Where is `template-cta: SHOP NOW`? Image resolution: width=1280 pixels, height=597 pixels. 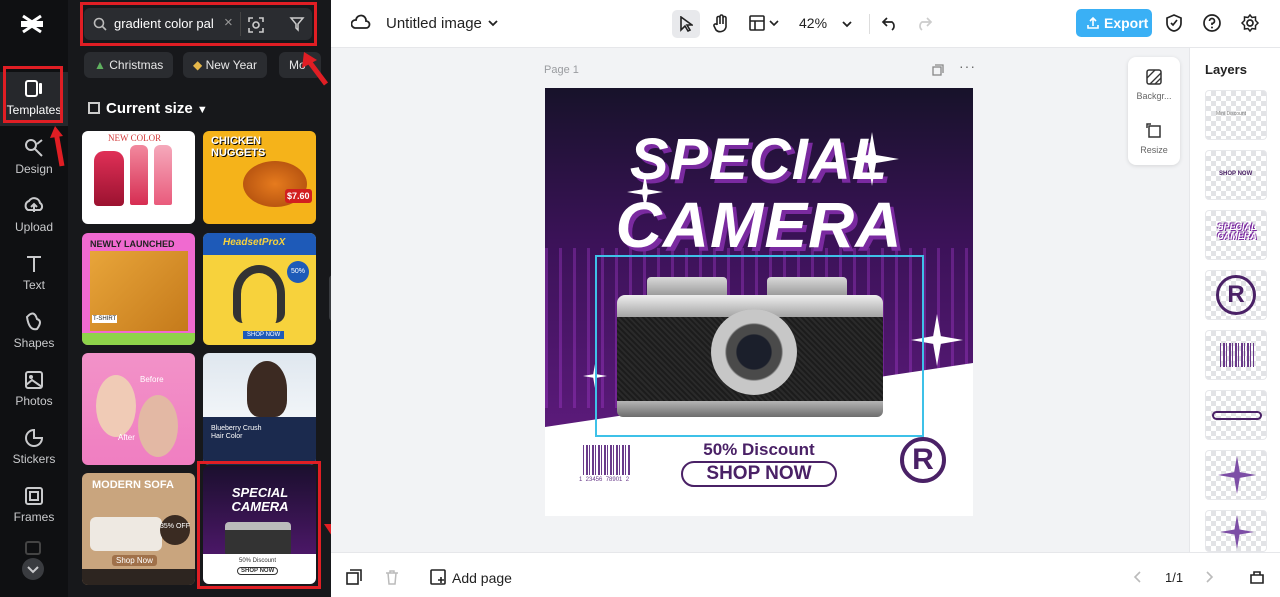
template-cta: SHOP NOW is located at coordinates (264, 335).